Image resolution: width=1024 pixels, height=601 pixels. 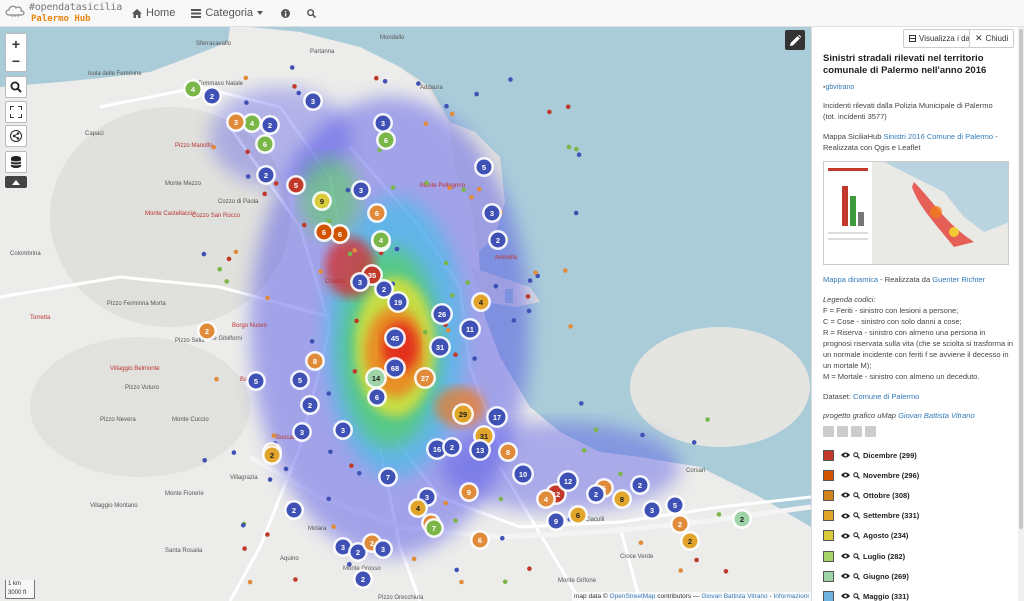 What do you see at coordinates (16, 136) in the screenshot?
I see `share-button` at bounding box center [16, 136].